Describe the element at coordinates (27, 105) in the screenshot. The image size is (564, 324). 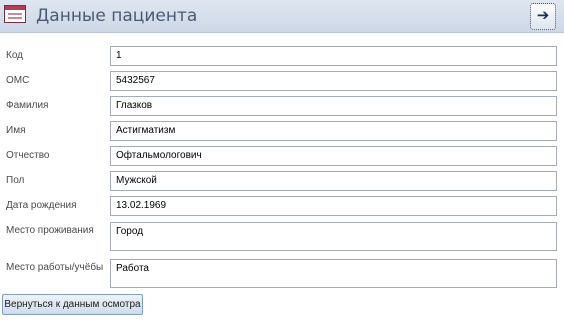
I see `label-surname: Фамилия` at that location.